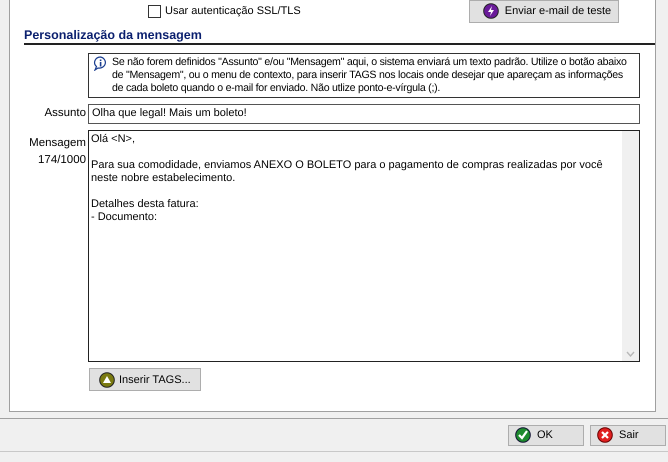 The image size is (668, 462). Describe the element at coordinates (543, 11) in the screenshot. I see `send-test-email-button: Enviar e-mail de teste` at that location.